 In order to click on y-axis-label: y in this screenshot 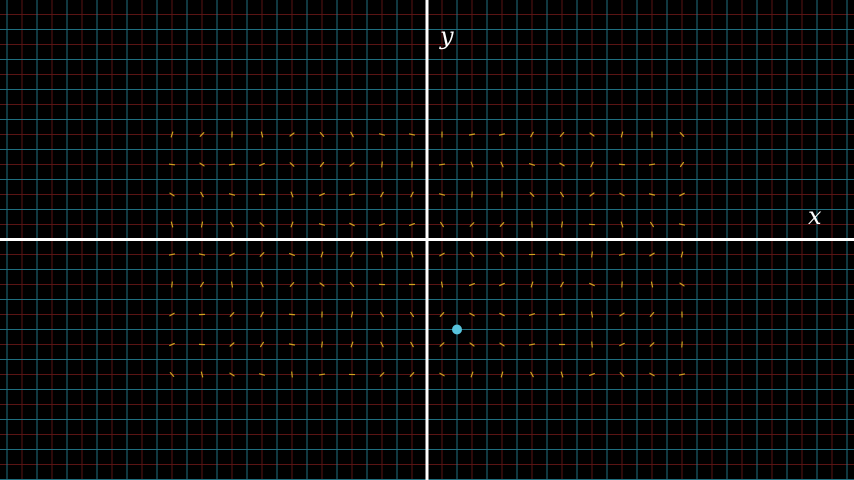, I will do `click(446, 36)`.